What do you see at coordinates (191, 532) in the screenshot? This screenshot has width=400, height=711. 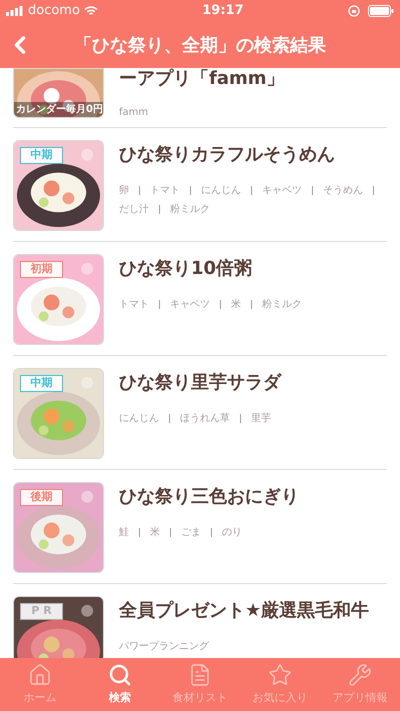 I see `ingredient-tag: ごま` at bounding box center [191, 532].